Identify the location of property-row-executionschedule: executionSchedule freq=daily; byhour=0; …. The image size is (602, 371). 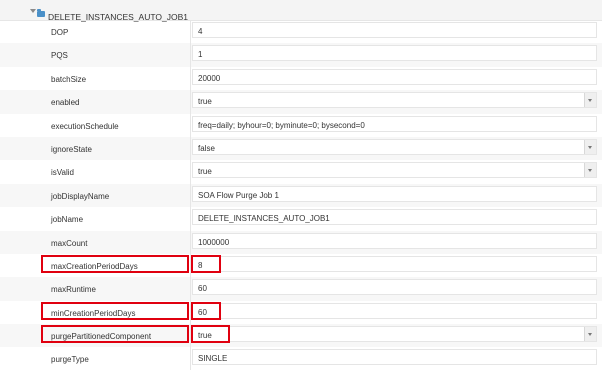
(301, 125).